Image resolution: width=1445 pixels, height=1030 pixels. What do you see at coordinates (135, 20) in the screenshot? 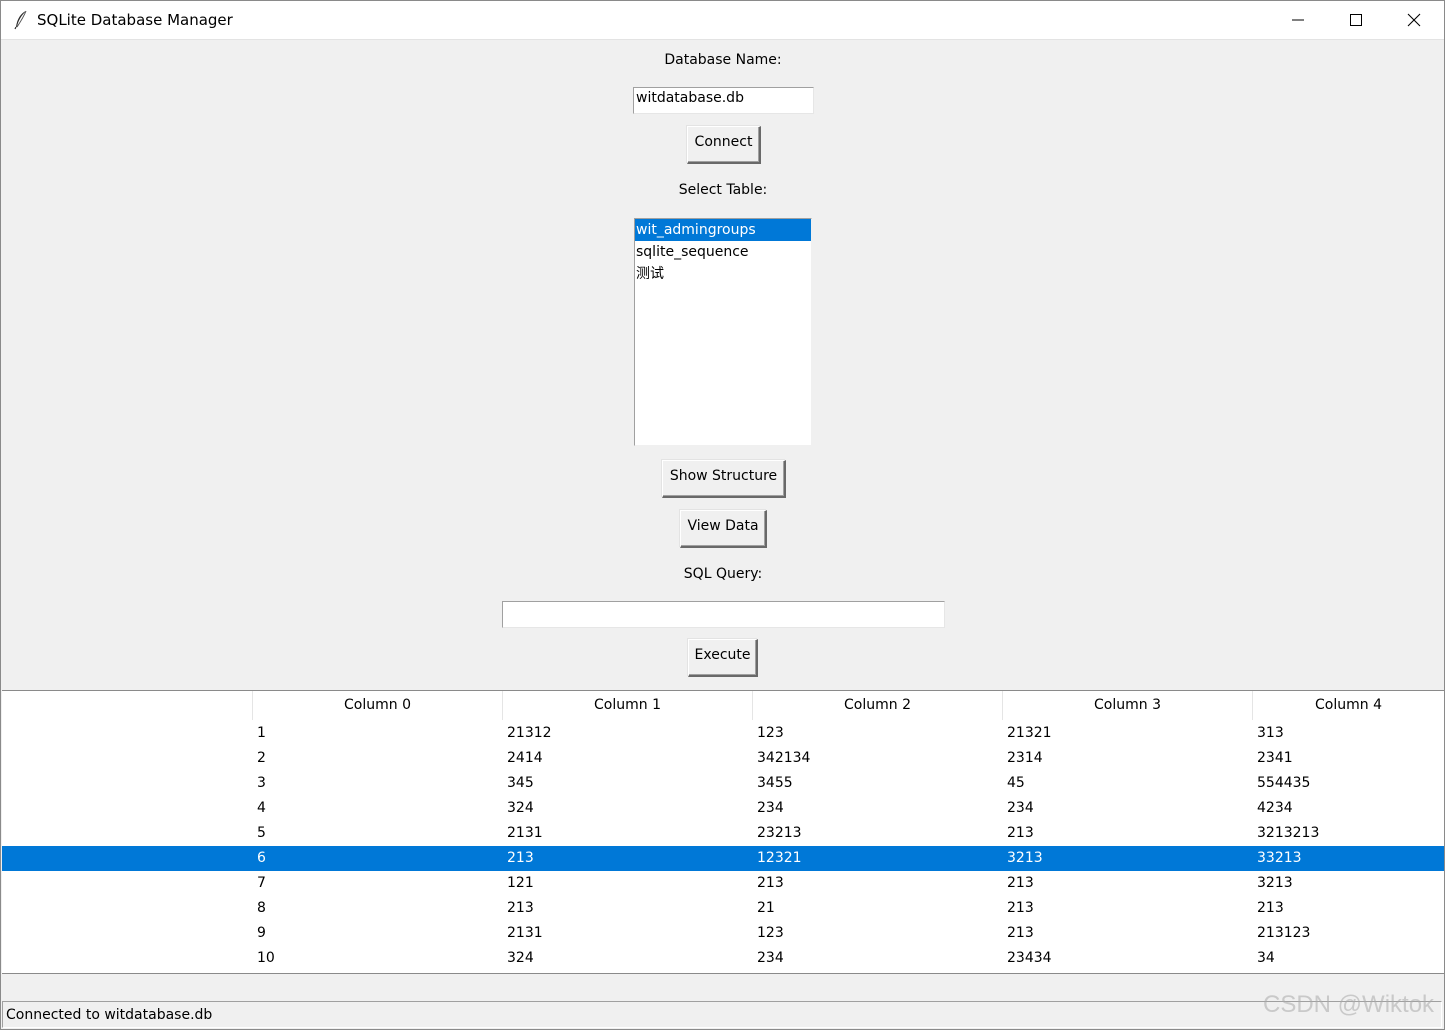
I see `window-title: SQLite Database Manager` at bounding box center [135, 20].